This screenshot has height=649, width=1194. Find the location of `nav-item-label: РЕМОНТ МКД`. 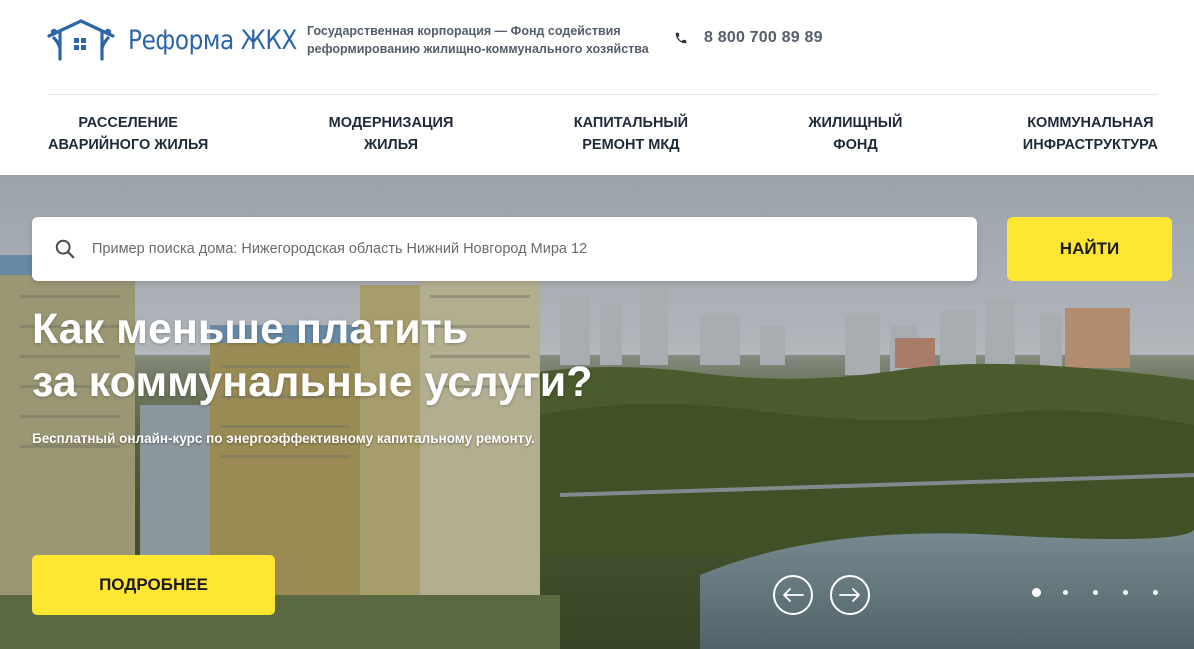

nav-item-label: РЕМОНТ МКД is located at coordinates (631, 145).